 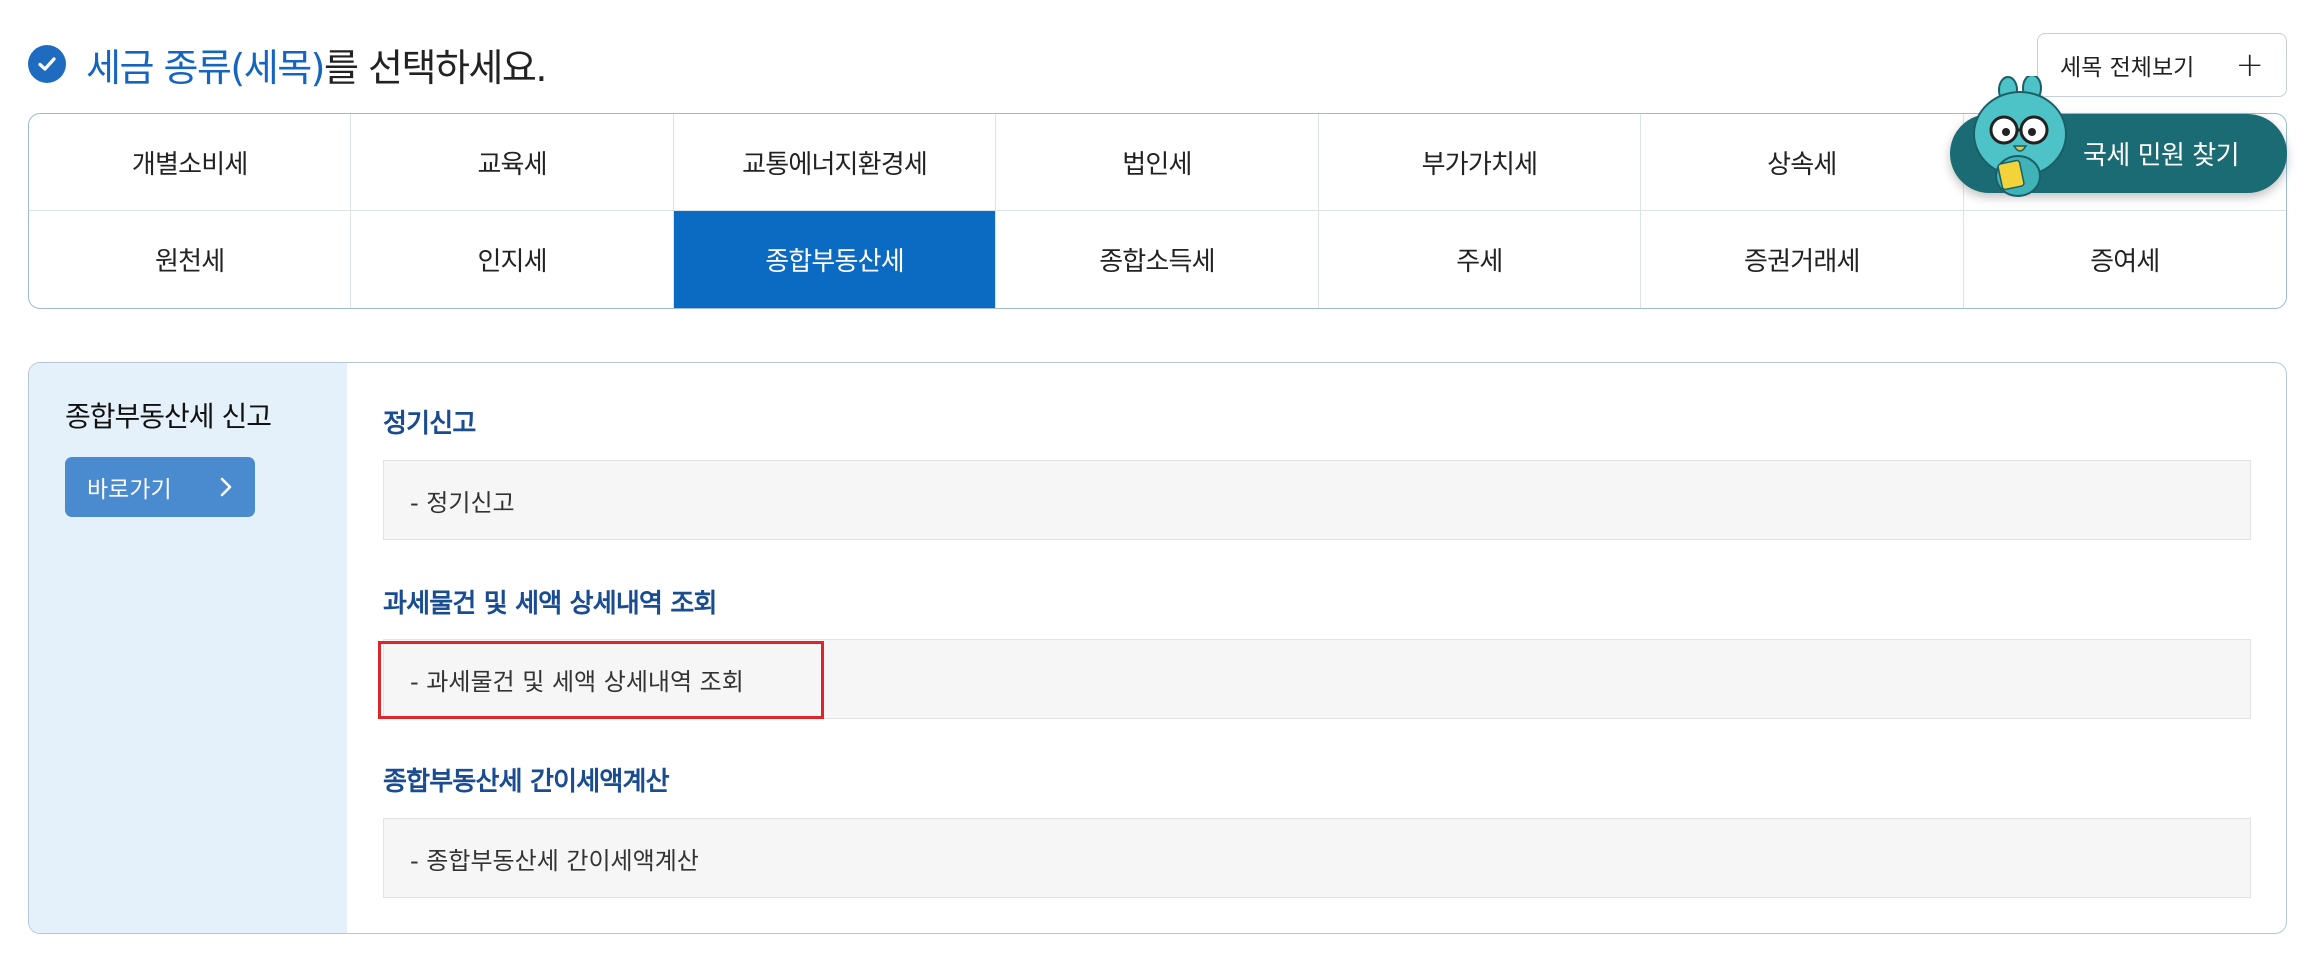 What do you see at coordinates (601, 680) in the screenshot?
I see `highlight-annotation` at bounding box center [601, 680].